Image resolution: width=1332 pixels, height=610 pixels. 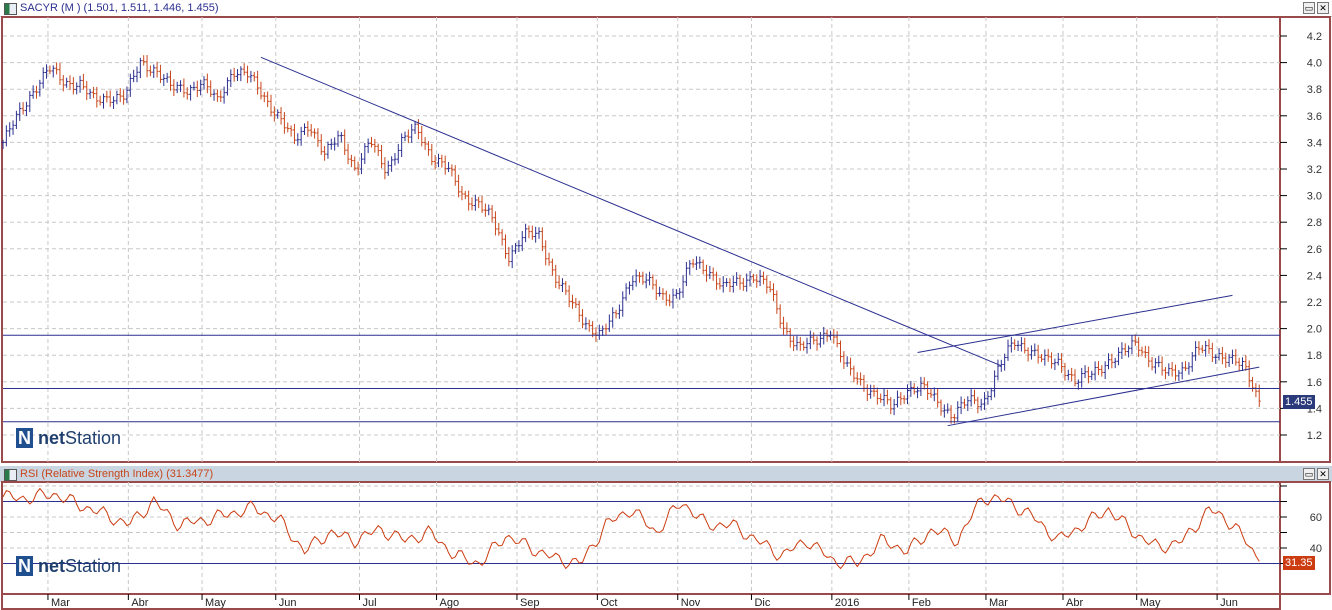 I want to click on month-label: Jul, so click(x=370, y=603).